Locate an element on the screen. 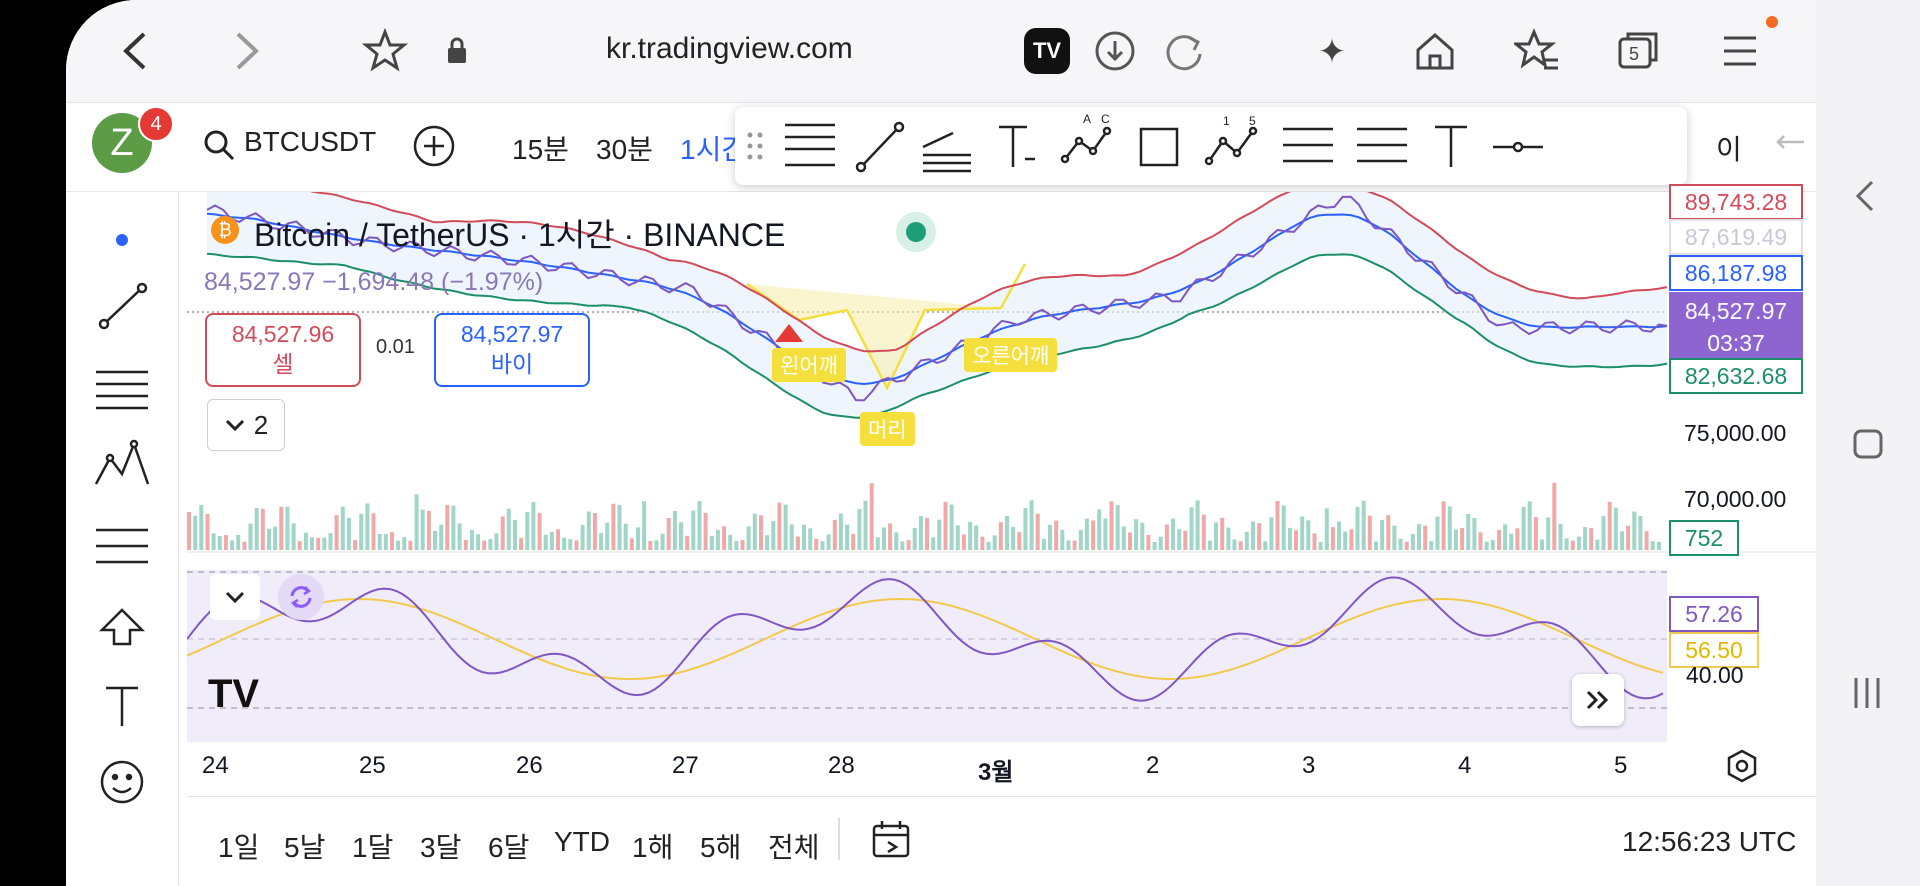 This screenshot has width=1920, height=886. undo-icon is located at coordinates (1791, 143).